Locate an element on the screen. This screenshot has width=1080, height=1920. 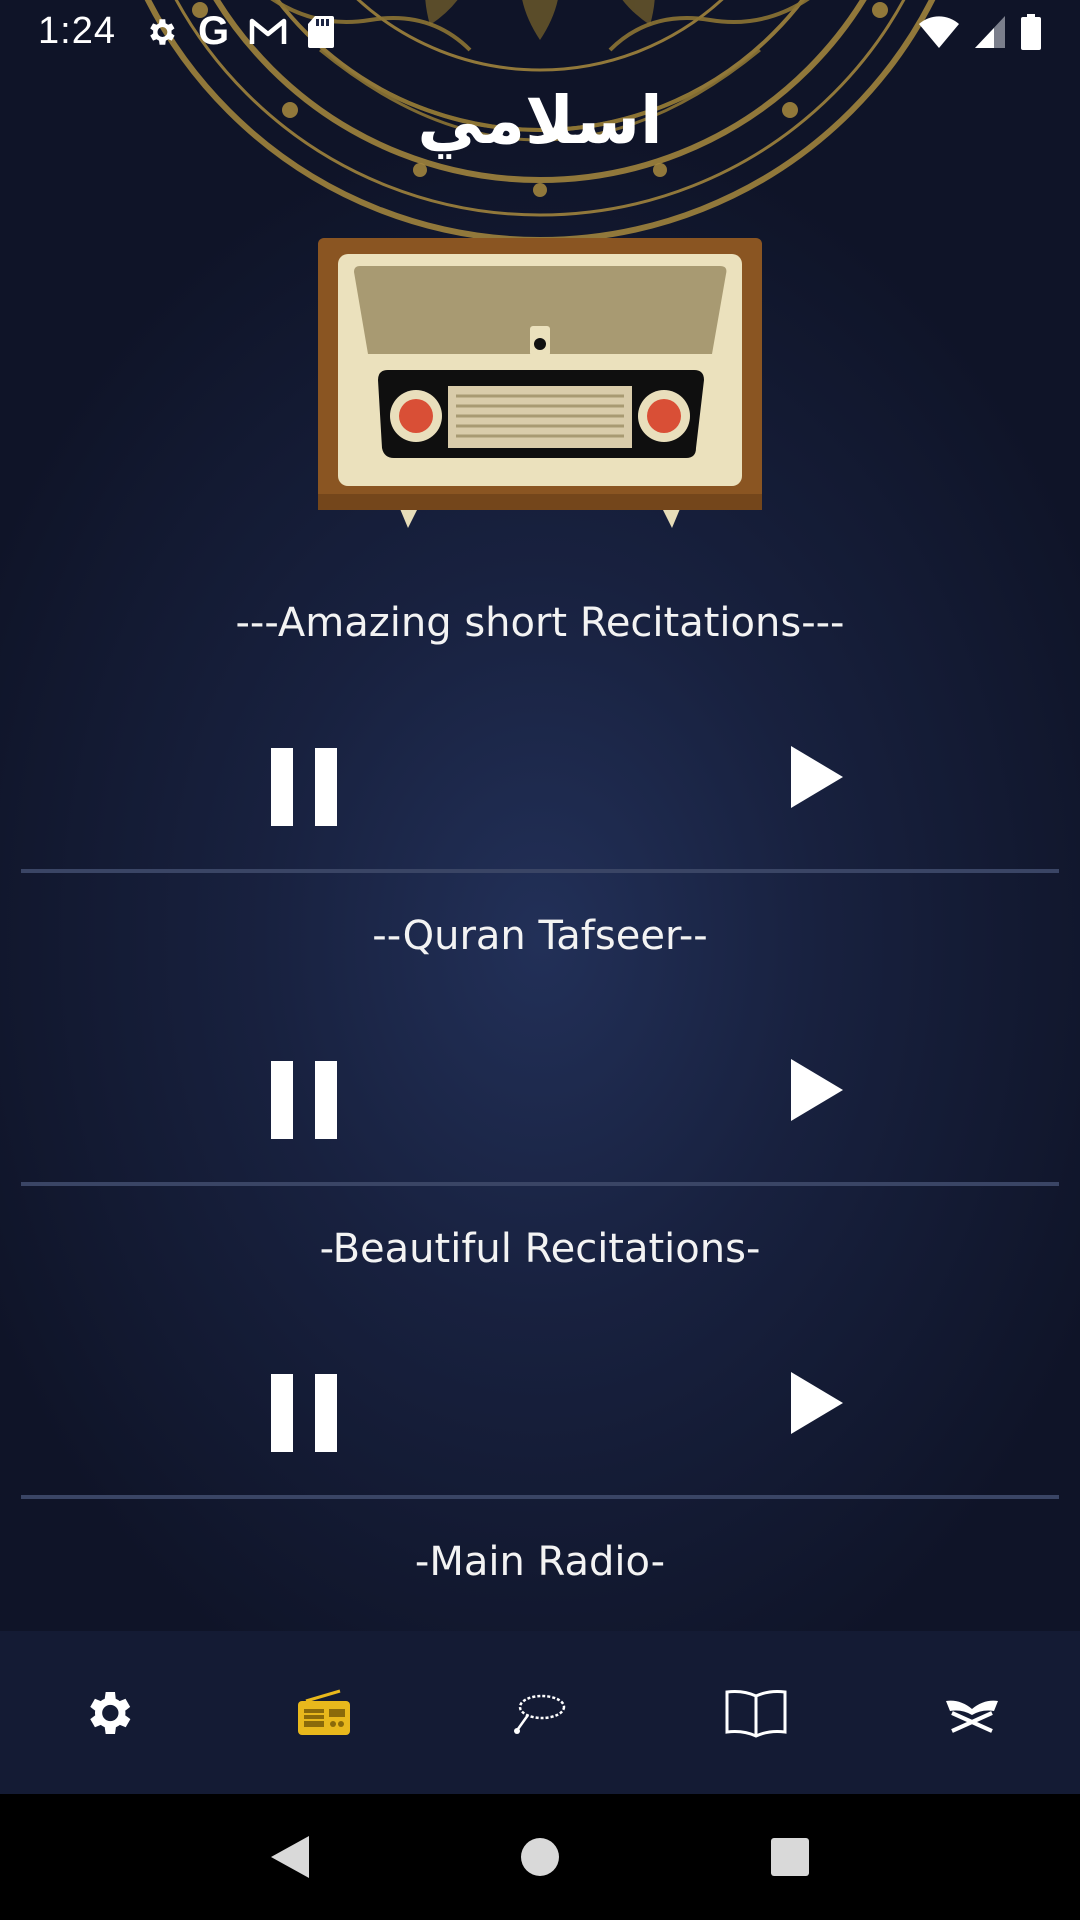
home-icon is located at coordinates (540, 1857).